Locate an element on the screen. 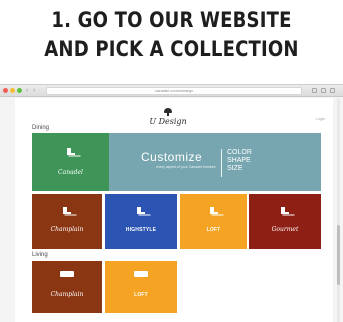 This screenshot has height=322, width=343. browser-toolbar: ‹ › canadel.com/udesign is located at coordinates (171, 91).